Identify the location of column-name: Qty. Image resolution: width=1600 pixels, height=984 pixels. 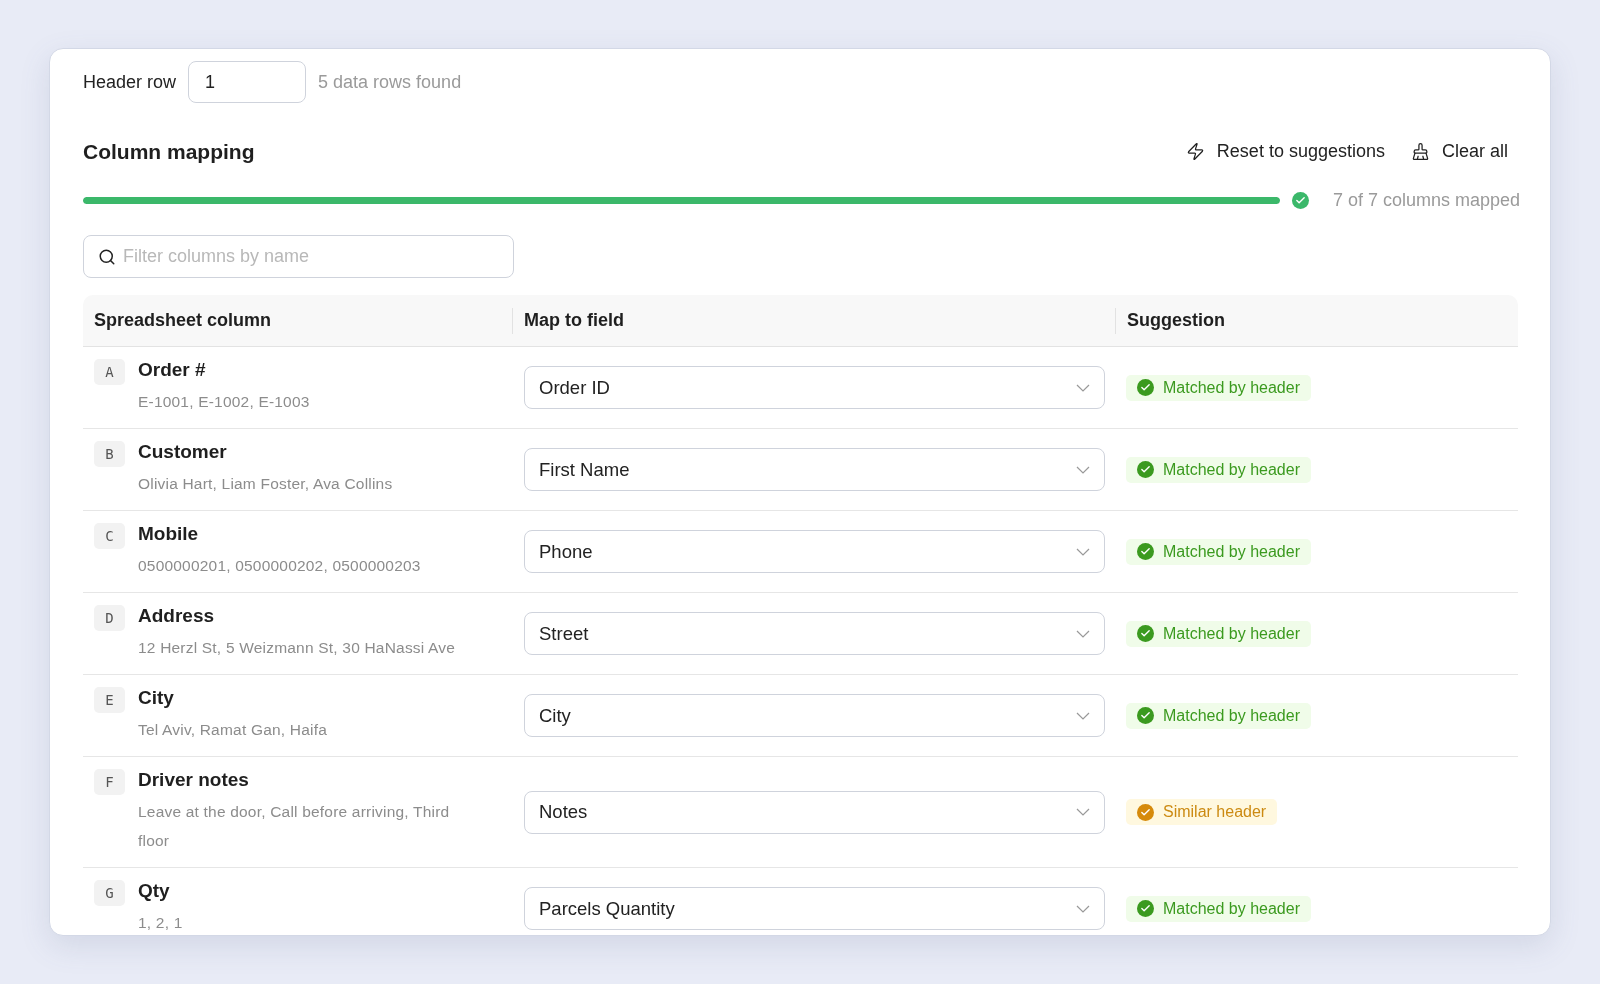
(154, 891).